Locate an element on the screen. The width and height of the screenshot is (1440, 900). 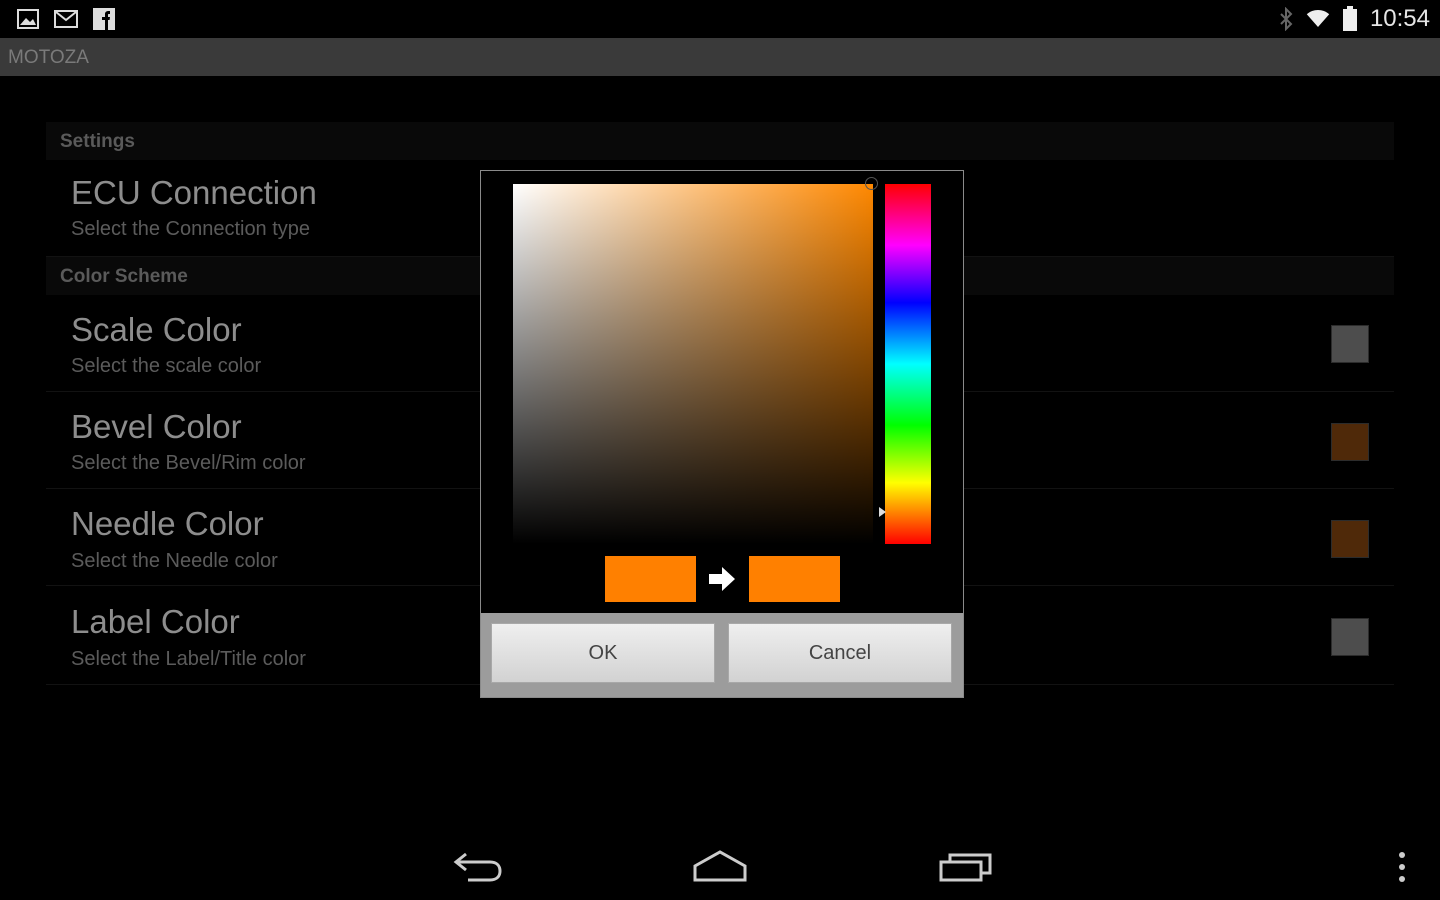
old-color-preview is located at coordinates (650, 579).